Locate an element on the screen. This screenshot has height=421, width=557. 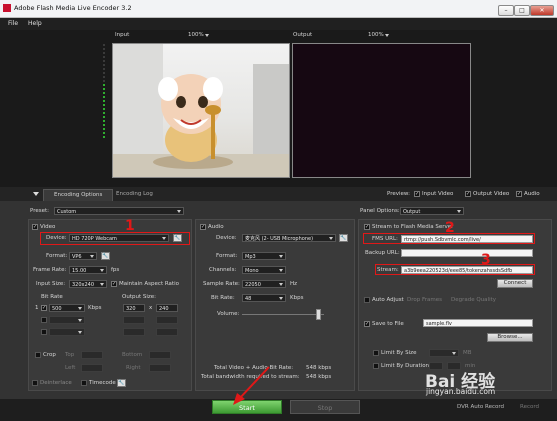
maximize-button: □ is located at coordinates (522, 10).